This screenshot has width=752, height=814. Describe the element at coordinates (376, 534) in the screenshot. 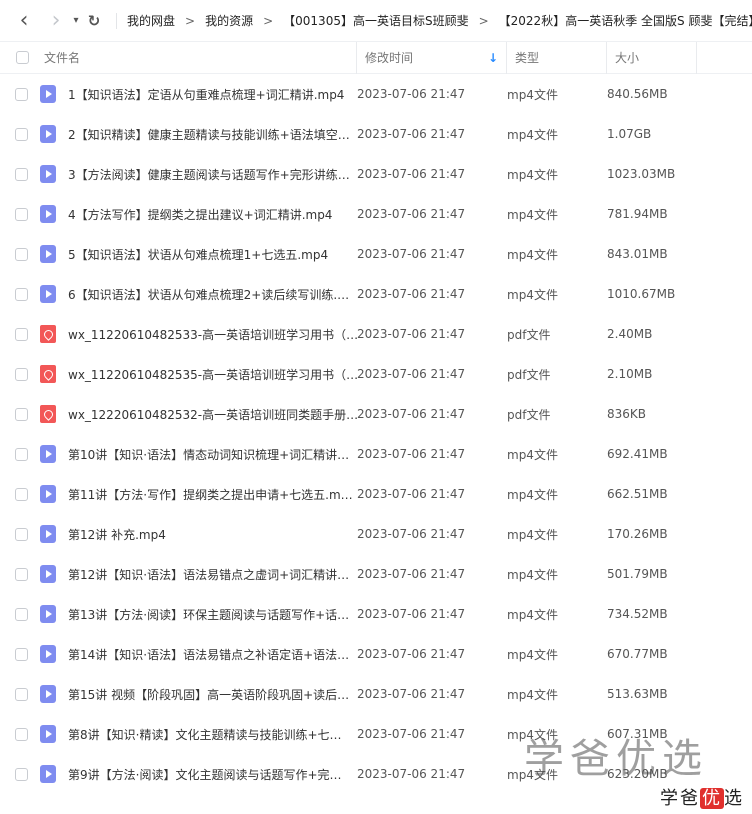

I see `file-row: 第12讲 补充.mp4 2023-07-06 21:47 mp4文件 170.26MB` at that location.